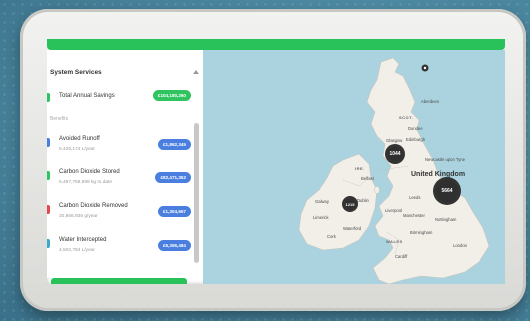  I want to click on place-liverpool: Liverpool, so click(393, 210).